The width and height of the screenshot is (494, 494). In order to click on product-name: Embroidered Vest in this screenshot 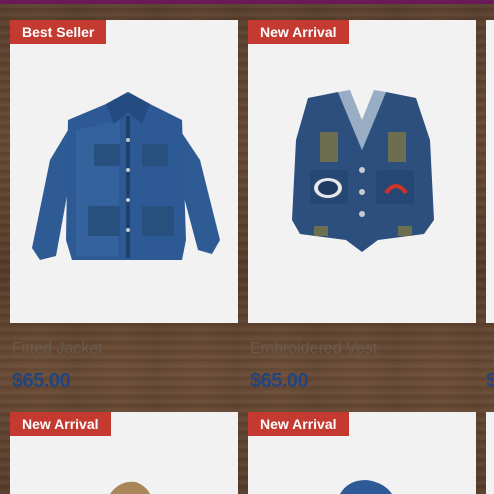, I will do `click(313, 349)`.